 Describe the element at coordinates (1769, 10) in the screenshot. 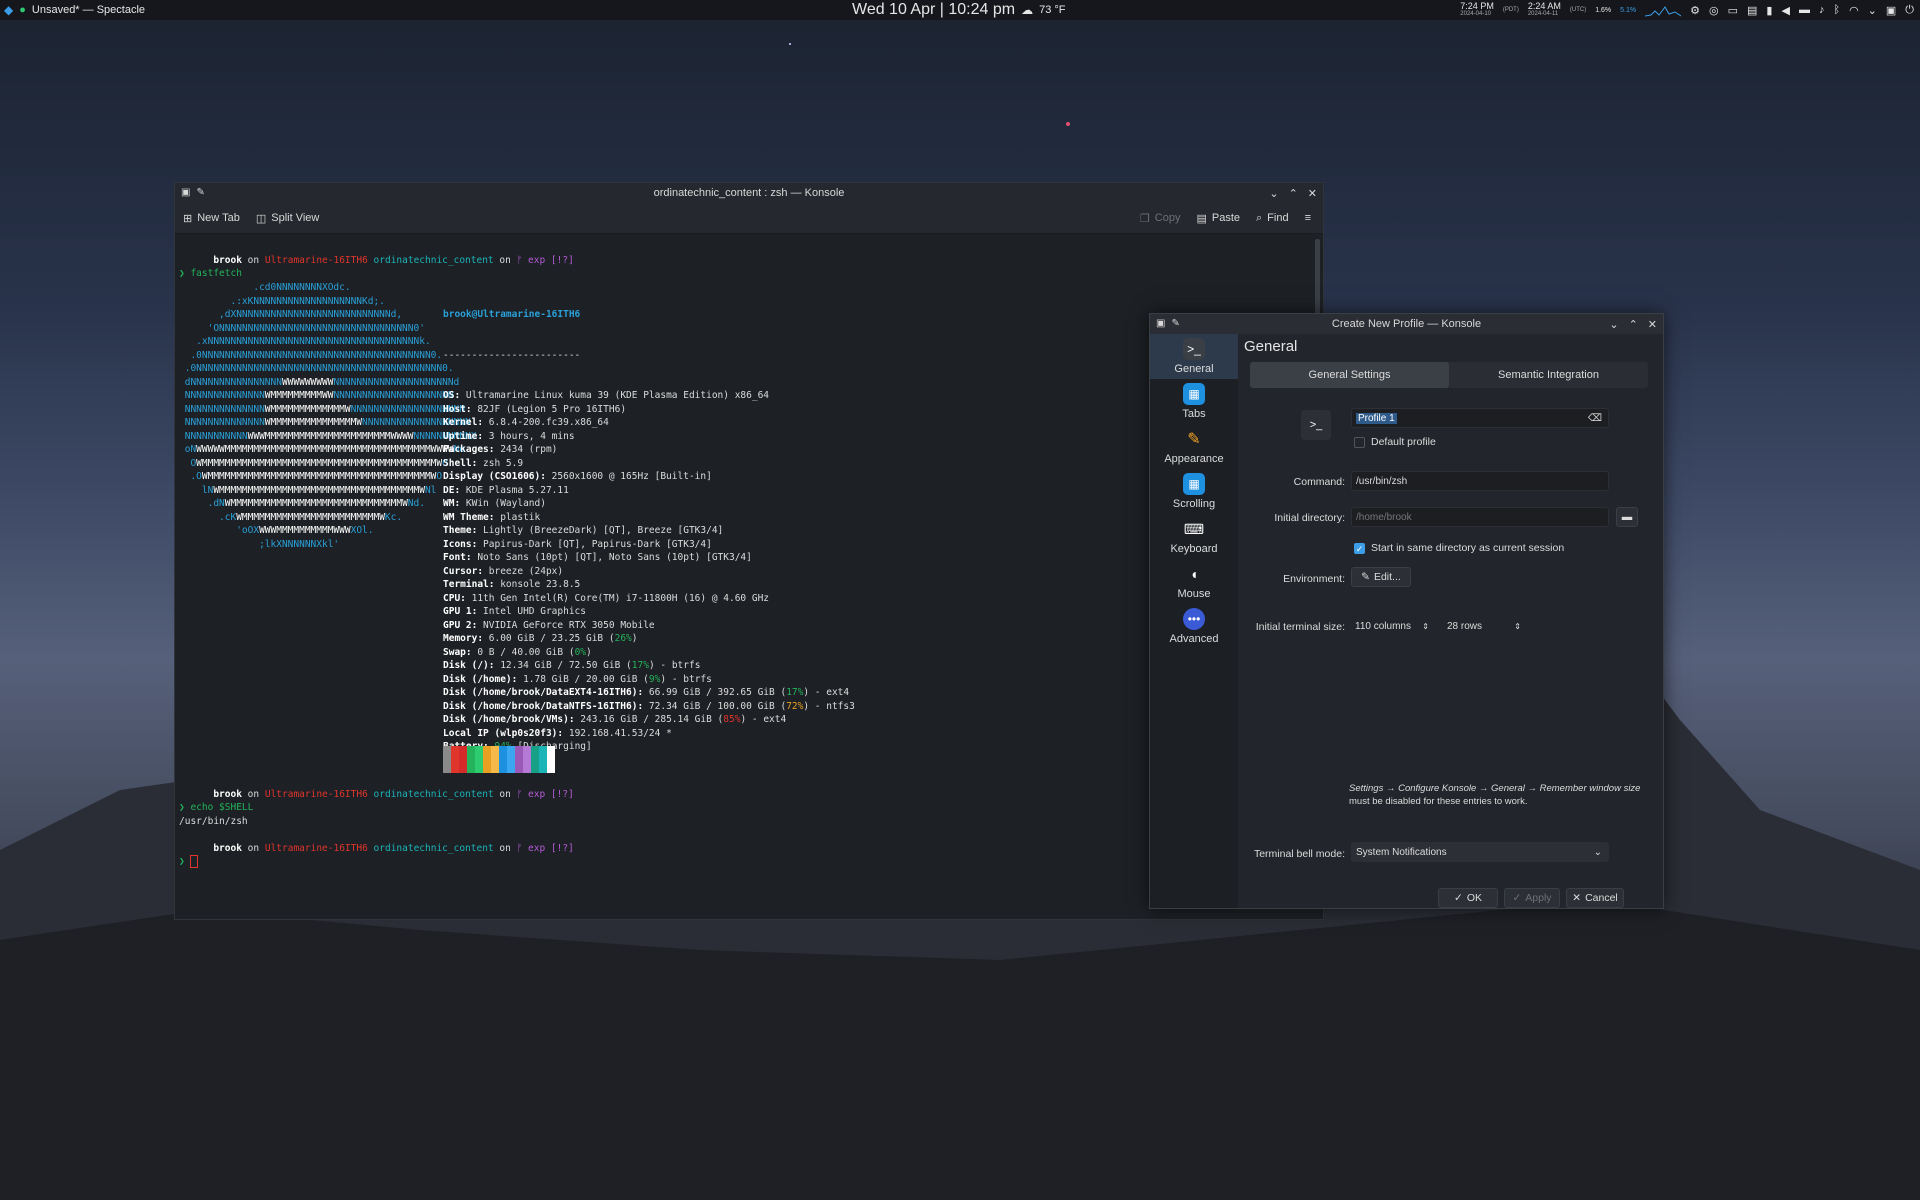

I see `storage-icon: ▮` at that location.